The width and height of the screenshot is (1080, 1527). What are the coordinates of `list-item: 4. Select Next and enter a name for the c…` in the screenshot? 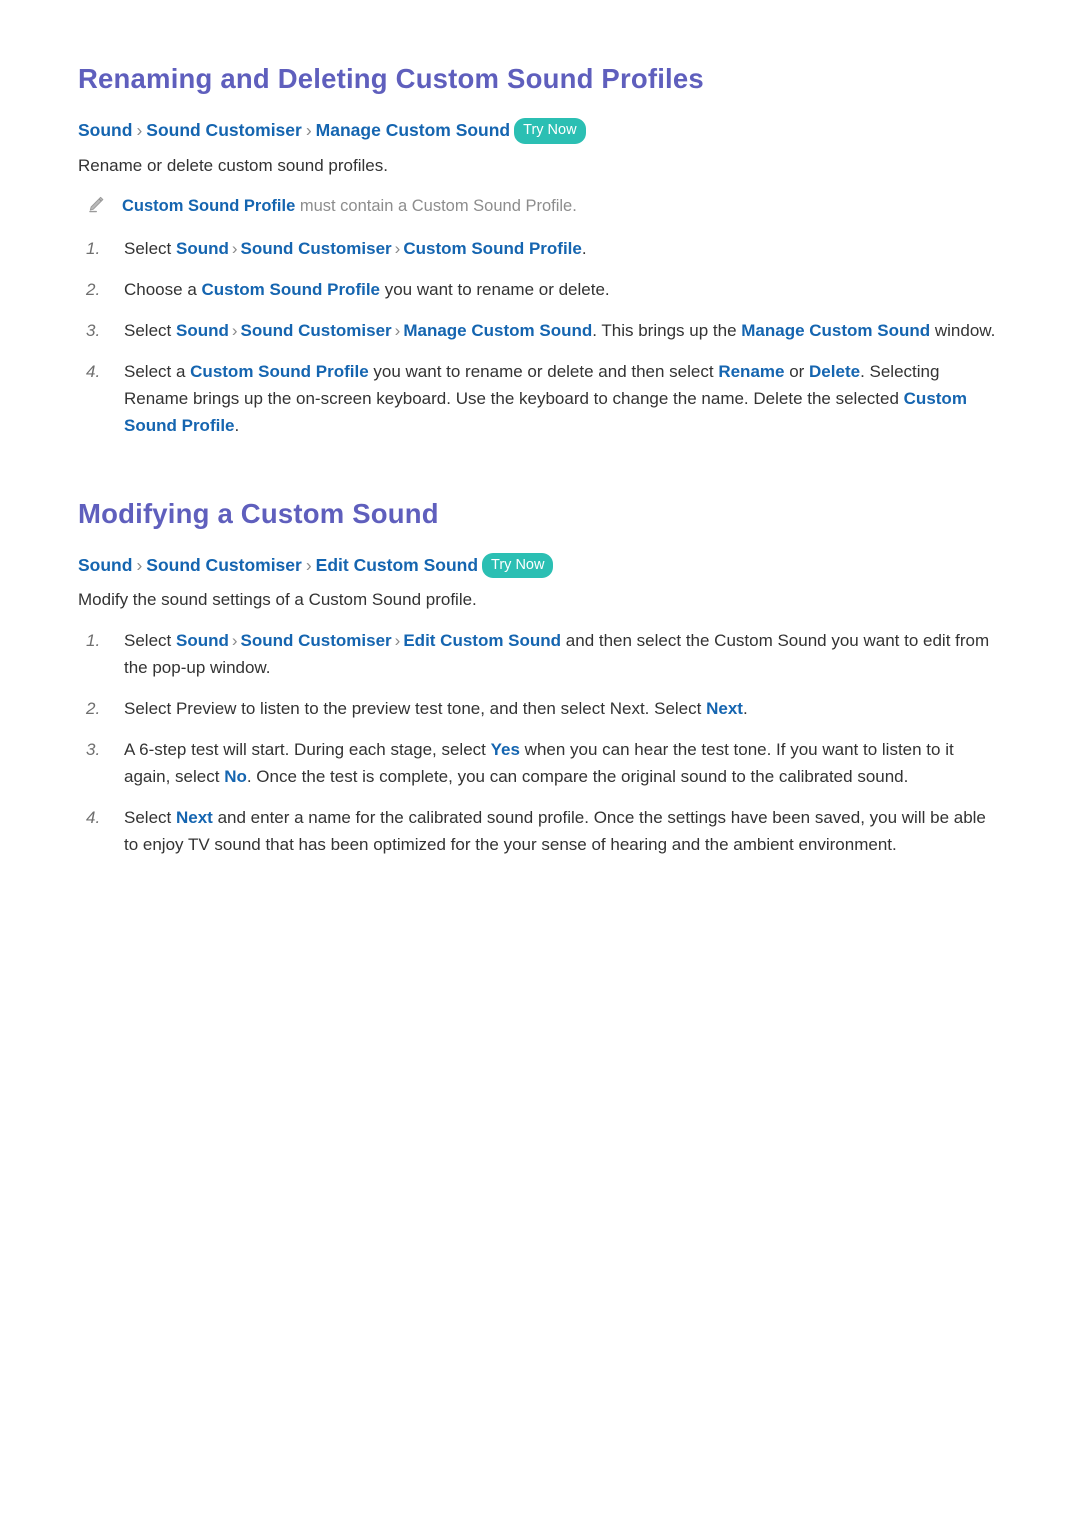 It's located at (540, 831).